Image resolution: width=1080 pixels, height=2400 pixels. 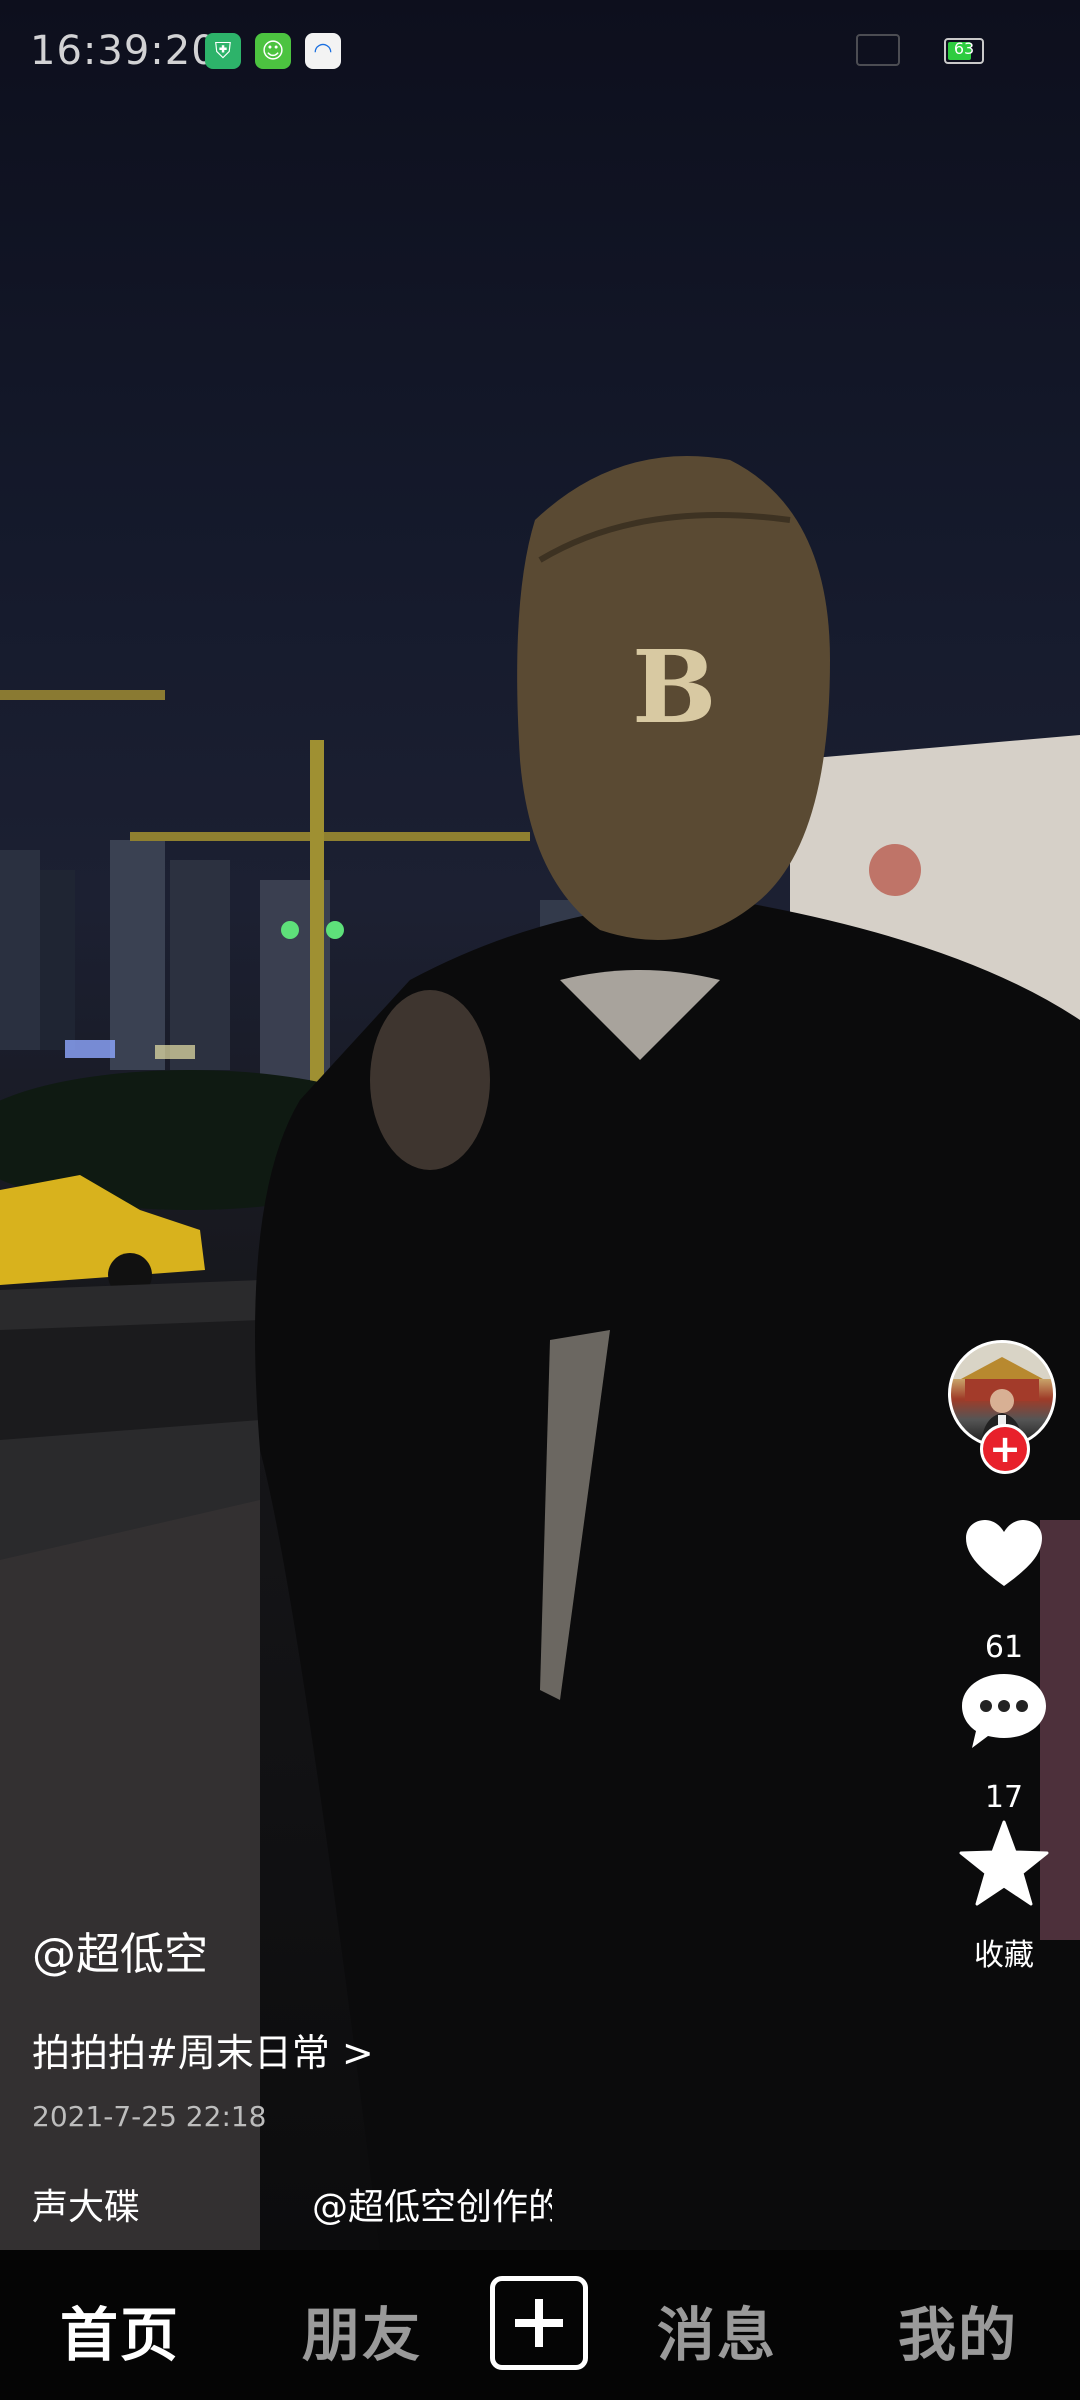 What do you see at coordinates (92, 2204) in the screenshot?
I see `music-title-scroll: 声大碟` at bounding box center [92, 2204].